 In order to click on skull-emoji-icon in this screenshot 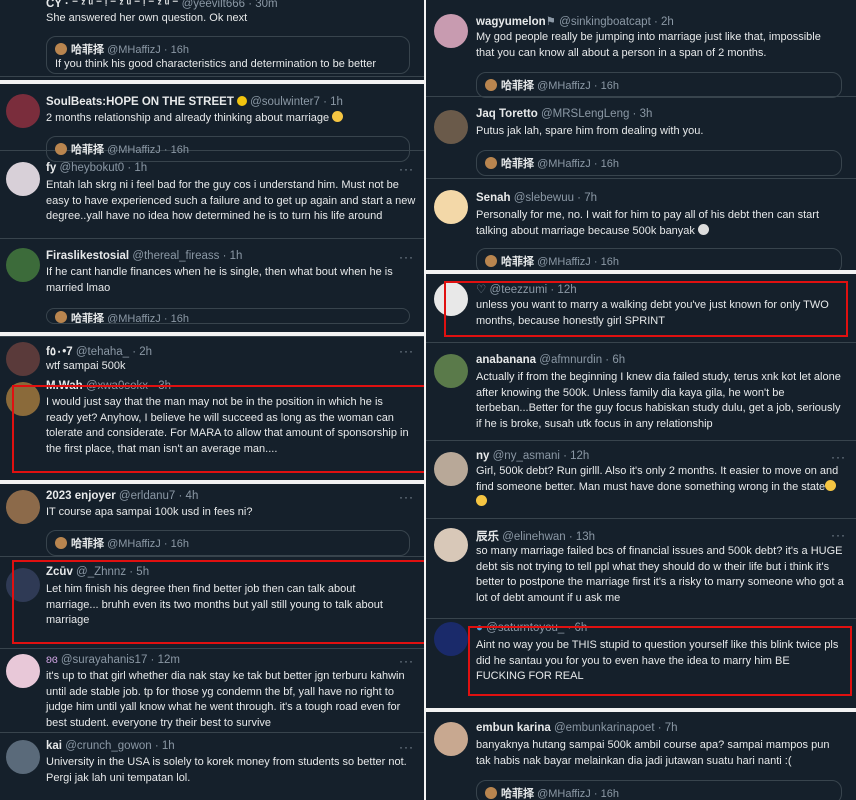, I will do `click(703, 229)`.